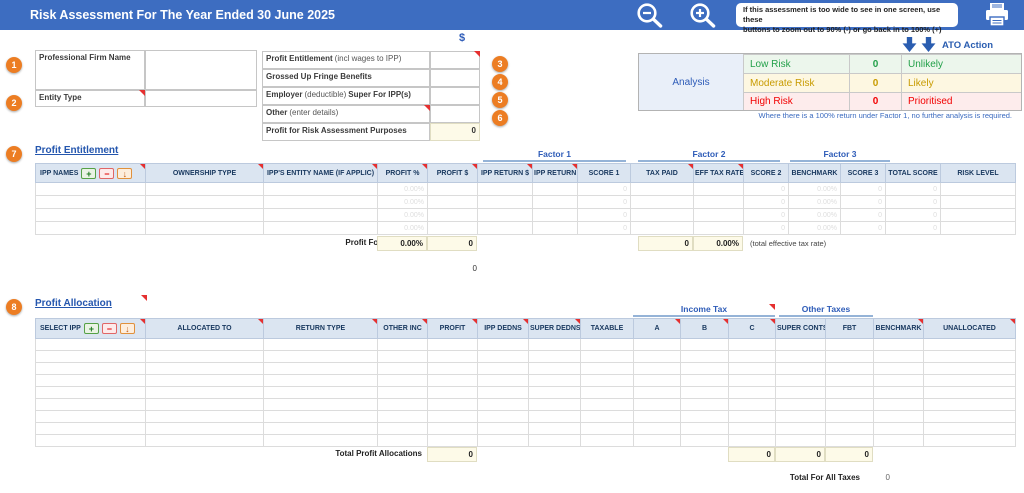 Image resolution: width=1024 pixels, height=493 pixels. I want to click on zoom-out-button, so click(650, 18).